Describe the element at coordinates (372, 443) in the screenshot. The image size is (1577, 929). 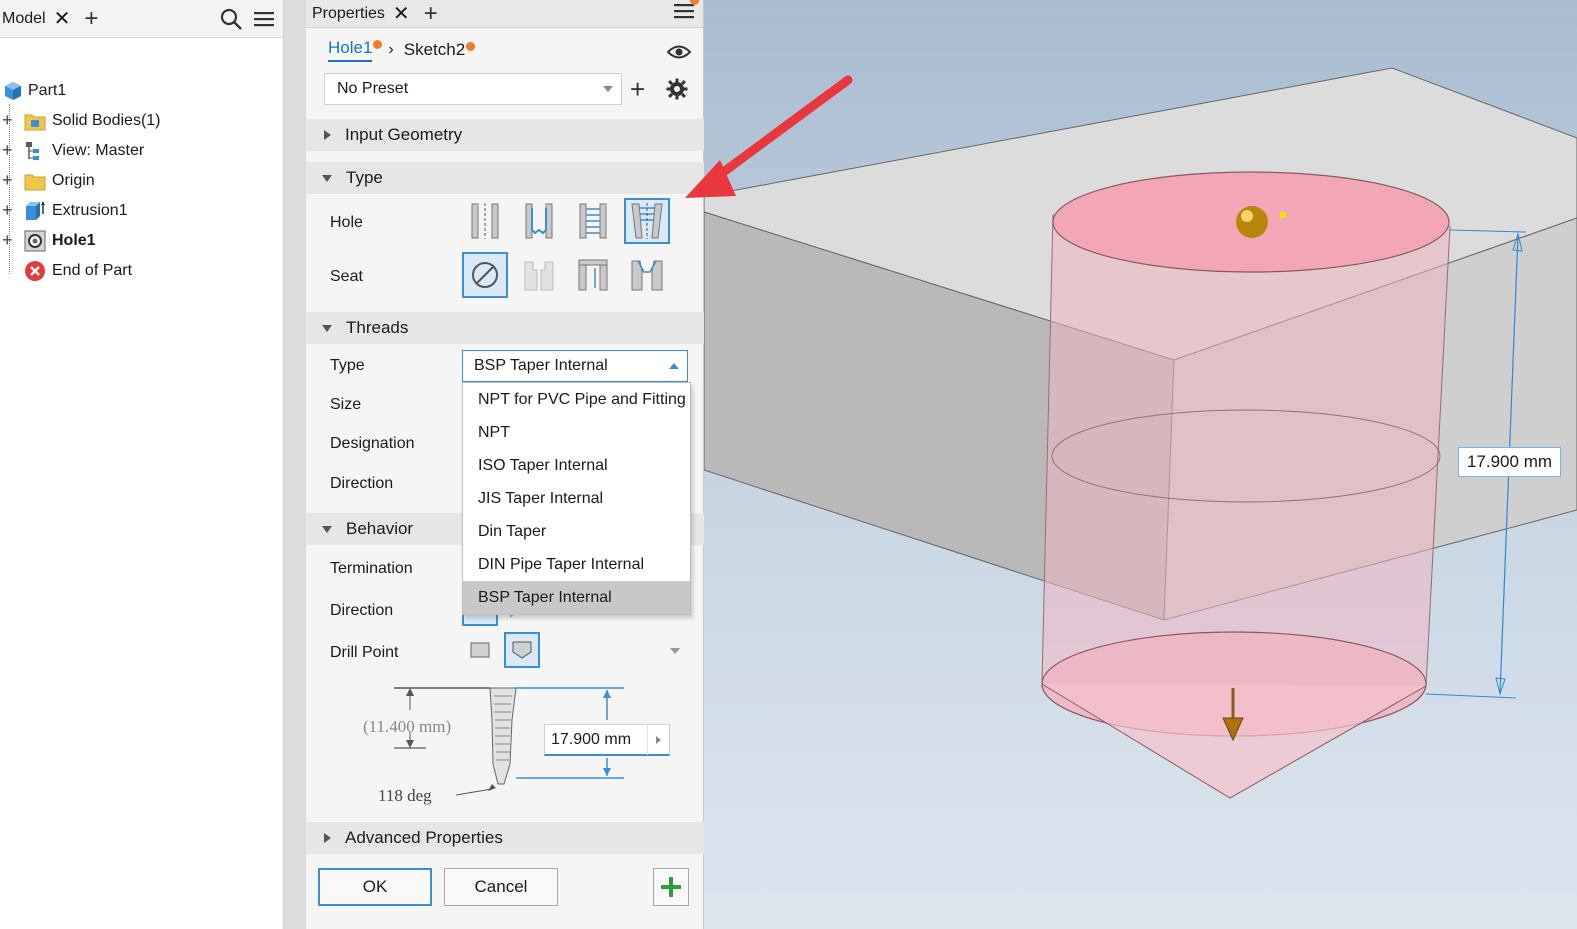
I see `thread-designation-label: Designation` at that location.